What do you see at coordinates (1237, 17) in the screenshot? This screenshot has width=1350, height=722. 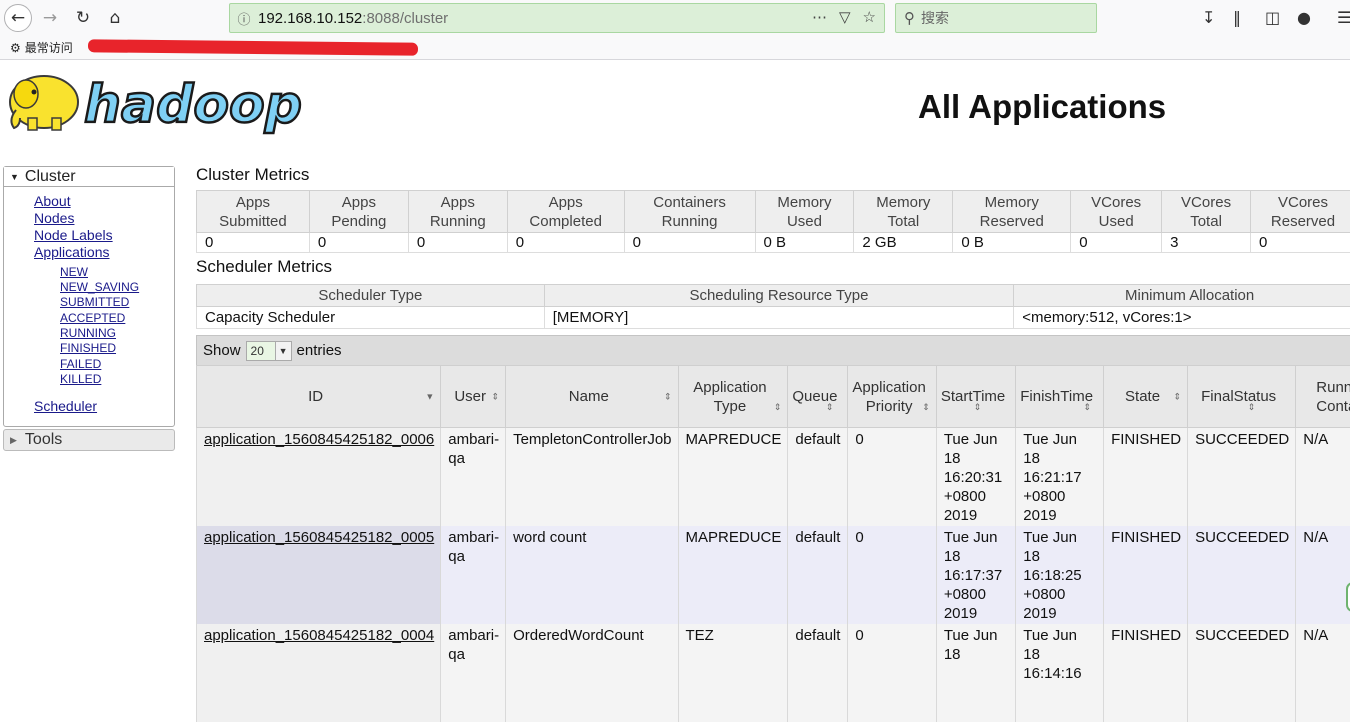 I see `library-icon: ‖` at bounding box center [1237, 17].